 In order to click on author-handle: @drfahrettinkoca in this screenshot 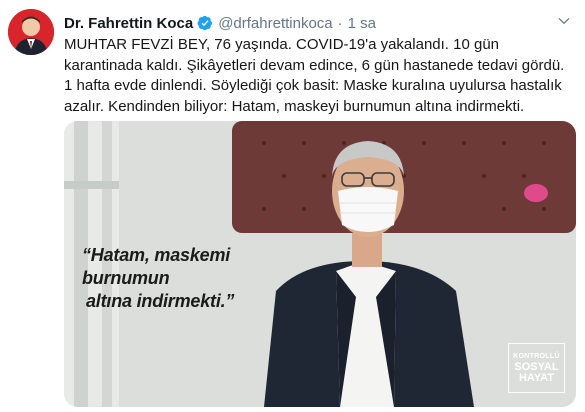, I will do `click(275, 23)`.